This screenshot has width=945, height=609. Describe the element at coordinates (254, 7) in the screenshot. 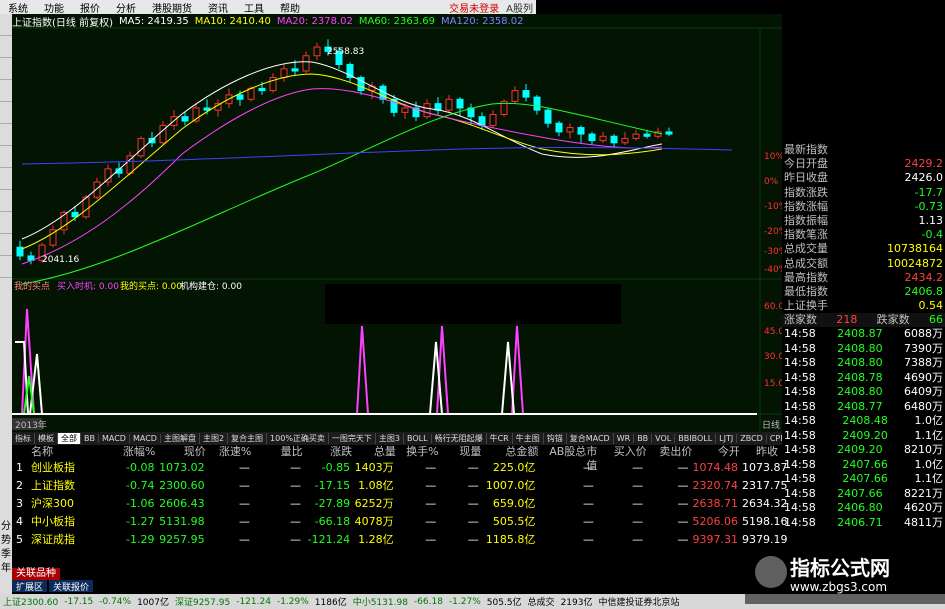

I see `menu-item-tools: 工具` at that location.